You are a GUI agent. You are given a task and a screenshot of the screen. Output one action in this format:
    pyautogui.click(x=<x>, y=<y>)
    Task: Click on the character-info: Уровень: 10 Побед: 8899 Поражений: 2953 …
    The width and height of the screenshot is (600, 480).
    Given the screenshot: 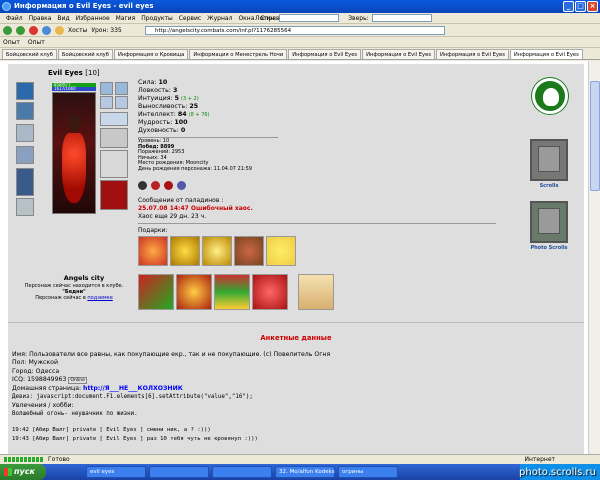 What is the action you would take?
    pyautogui.click(x=195, y=155)
    